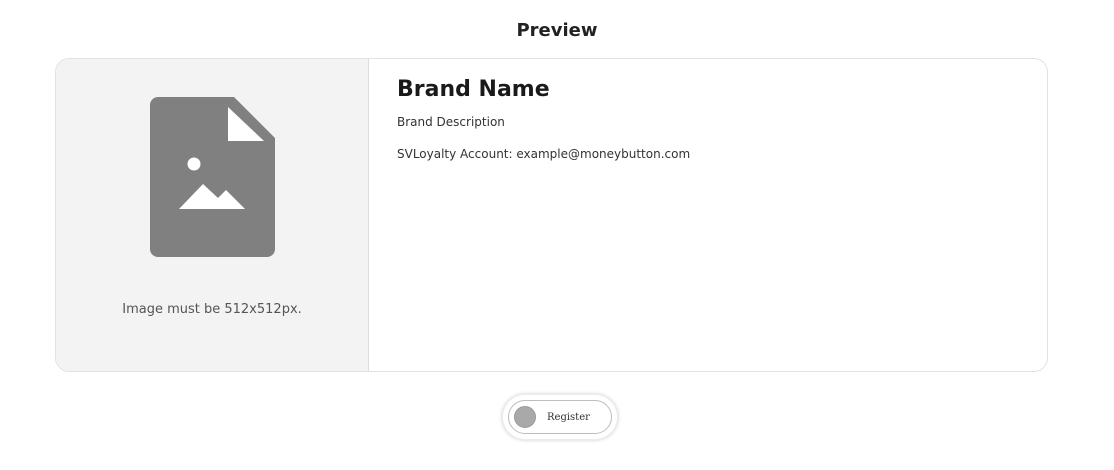  Describe the element at coordinates (451, 122) in the screenshot. I see `brand-description: Brand Description` at that location.